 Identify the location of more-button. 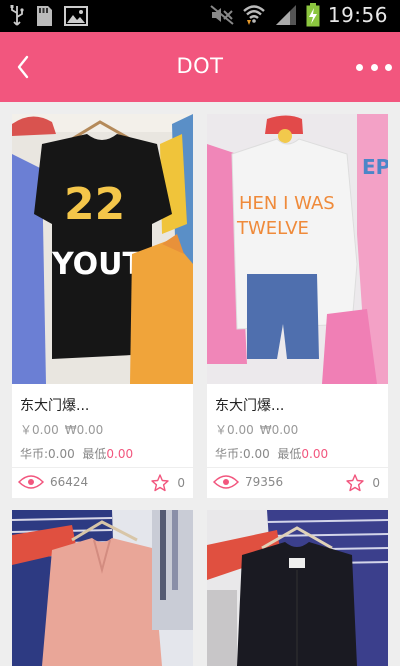
(374, 67).